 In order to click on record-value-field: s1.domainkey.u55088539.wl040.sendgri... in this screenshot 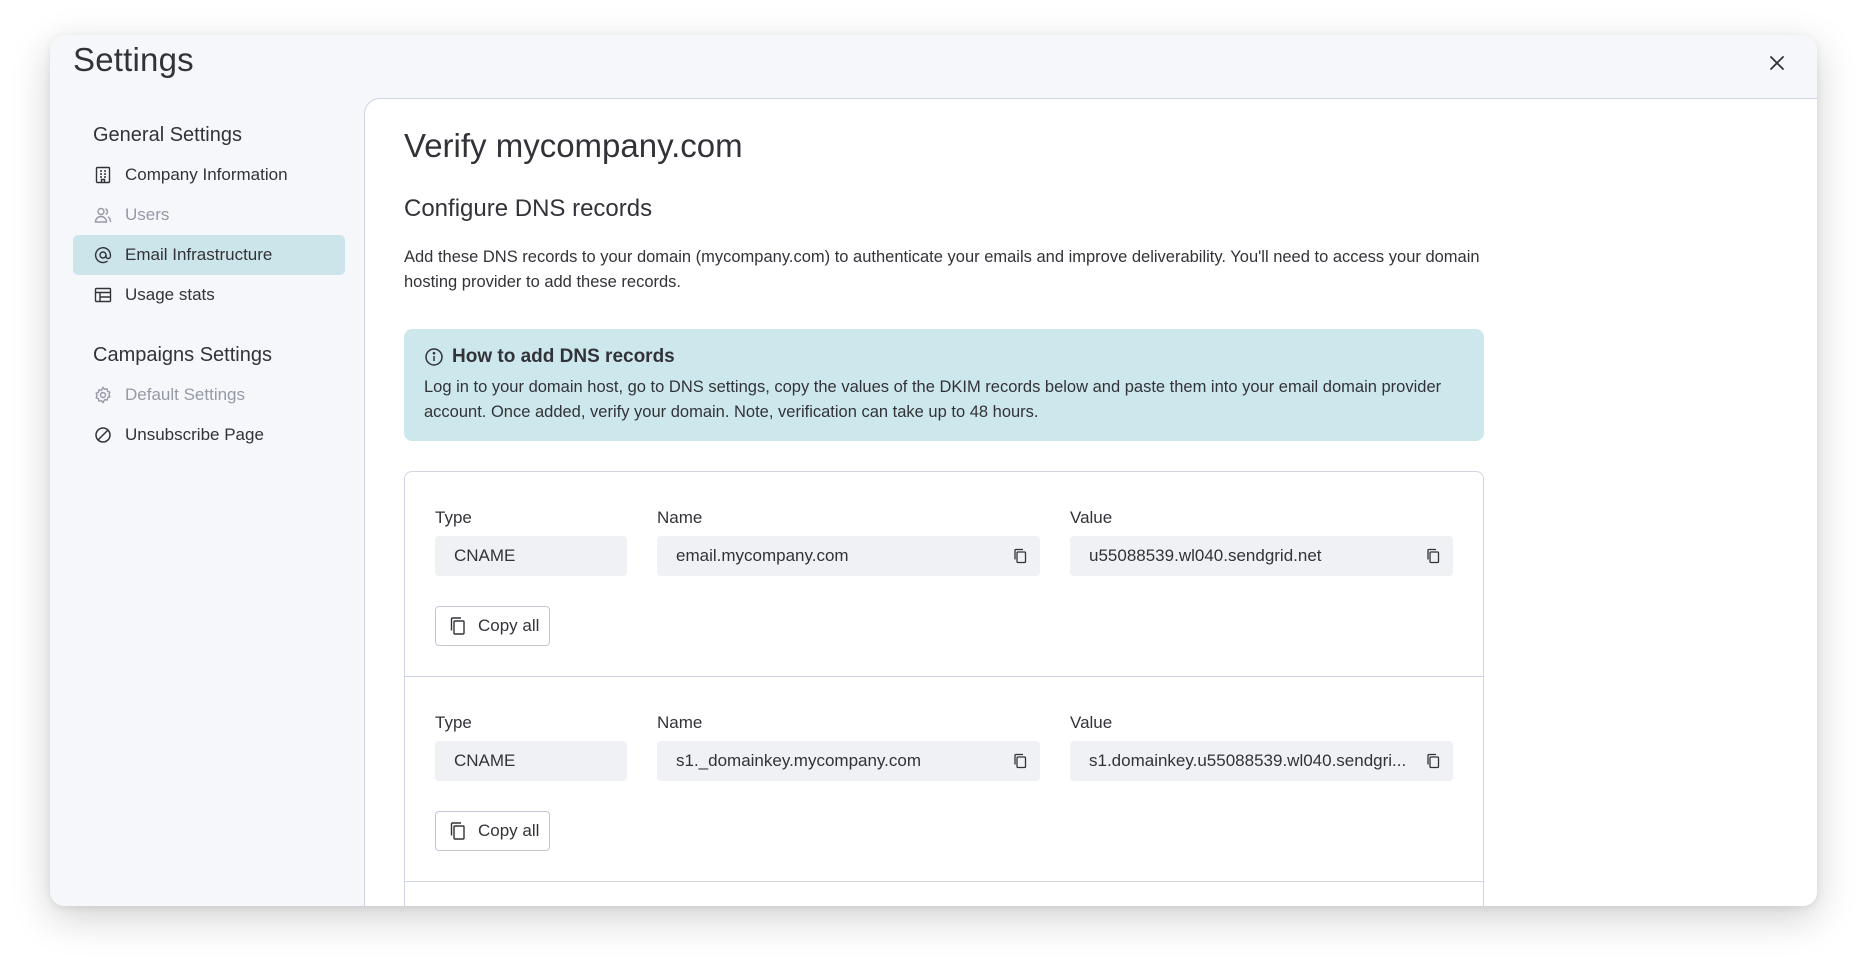, I will do `click(1261, 761)`.